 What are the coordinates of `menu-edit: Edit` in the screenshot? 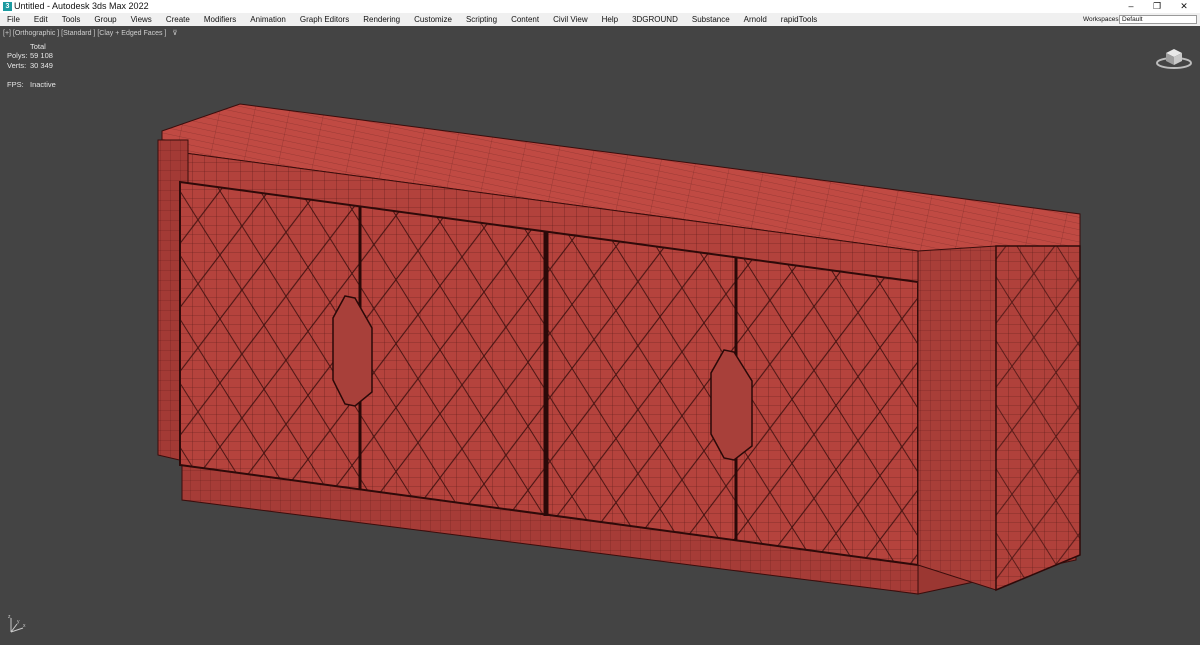 It's located at (41, 19).